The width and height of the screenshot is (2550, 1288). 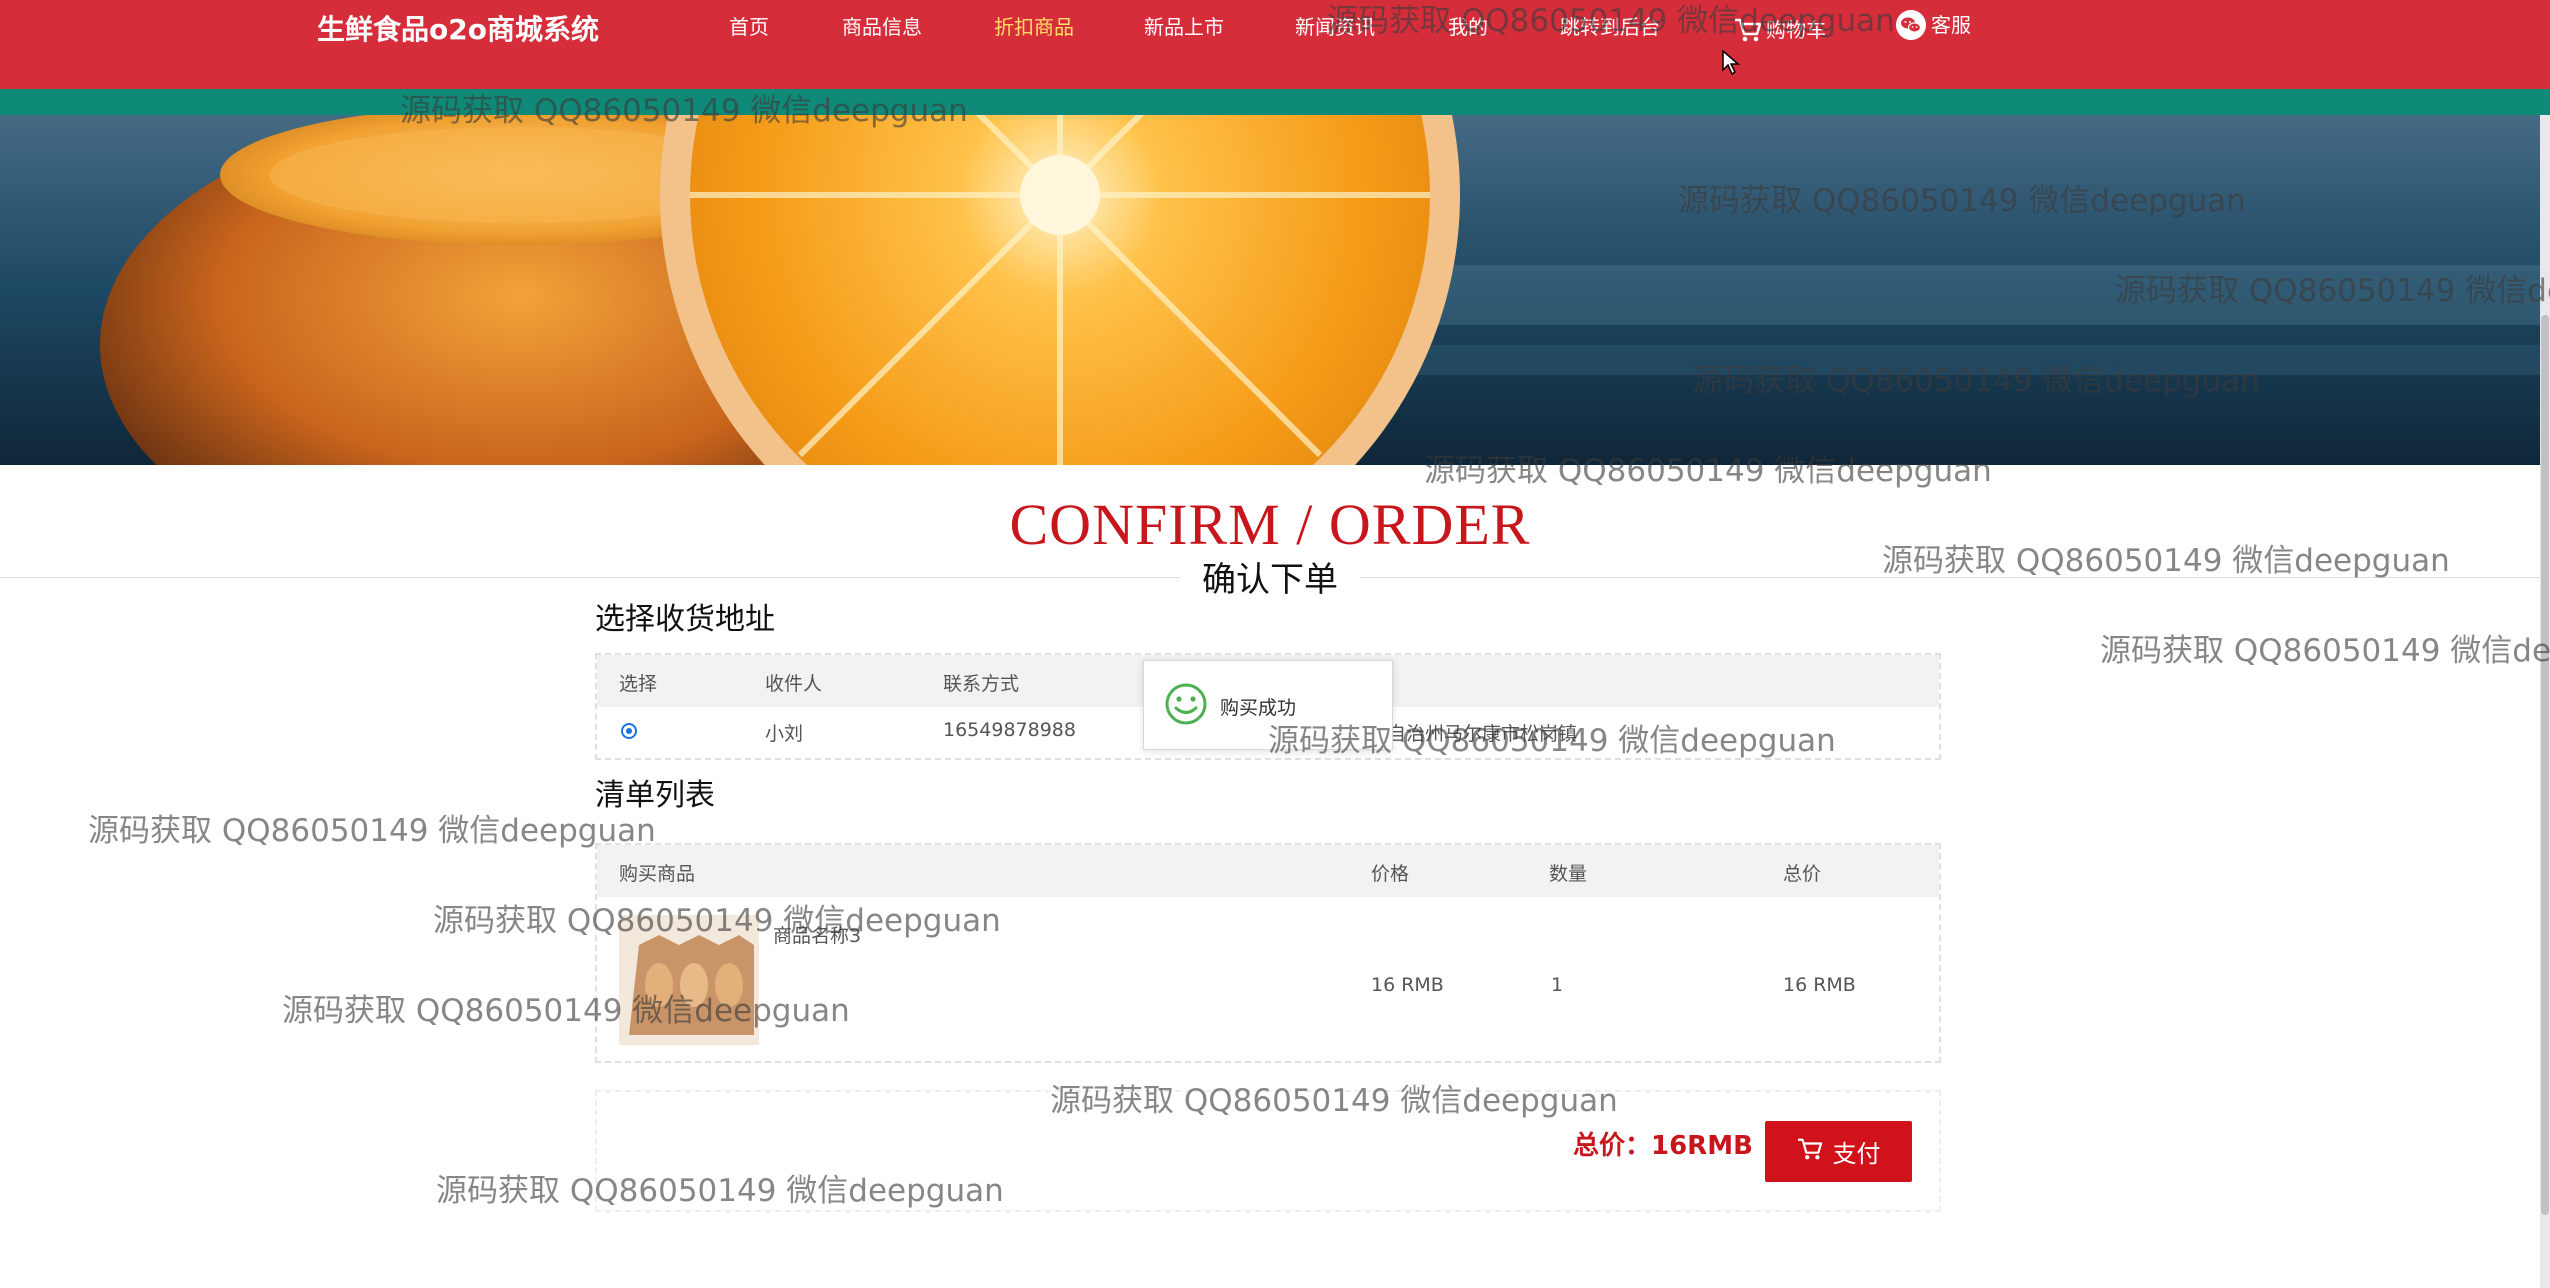 I want to click on nav-my-account: 我的, so click(x=1468, y=27).